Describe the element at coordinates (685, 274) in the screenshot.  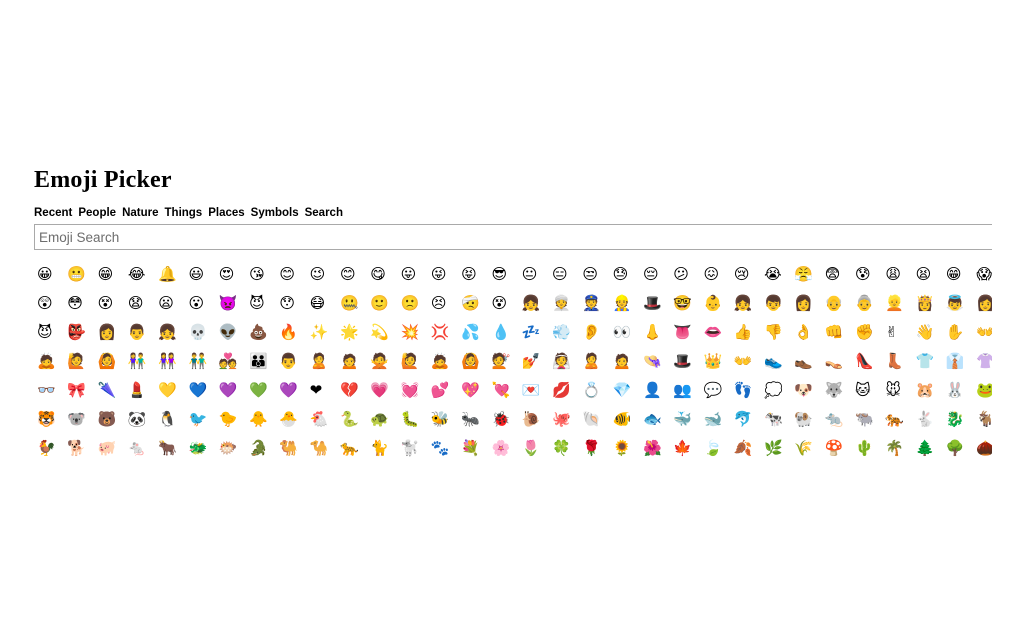
I see `emoji-cell: 😕` at that location.